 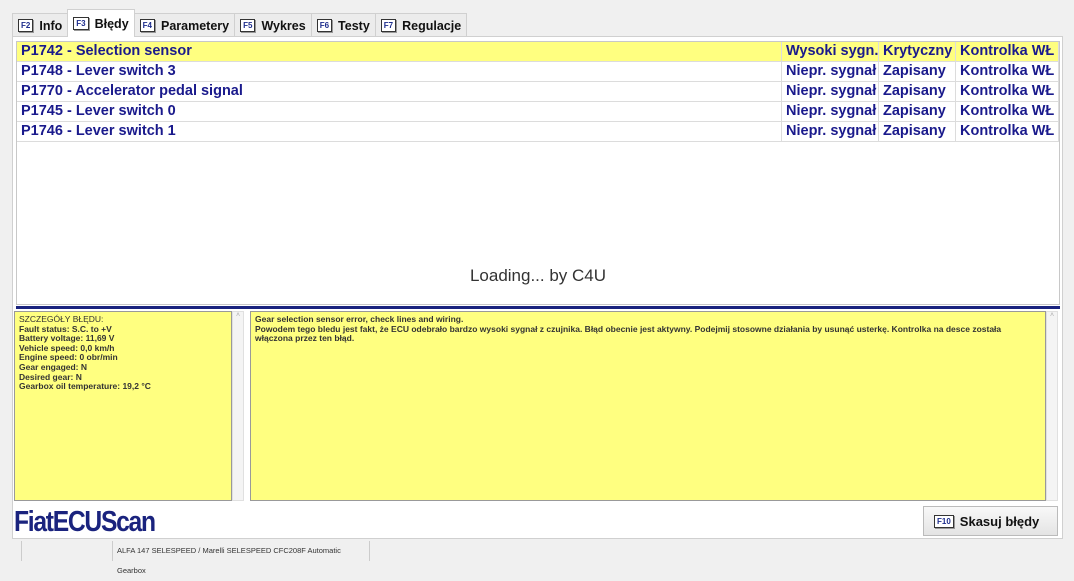 I want to click on clear-errors-button: F10 Skasuj błędy, so click(x=990, y=521).